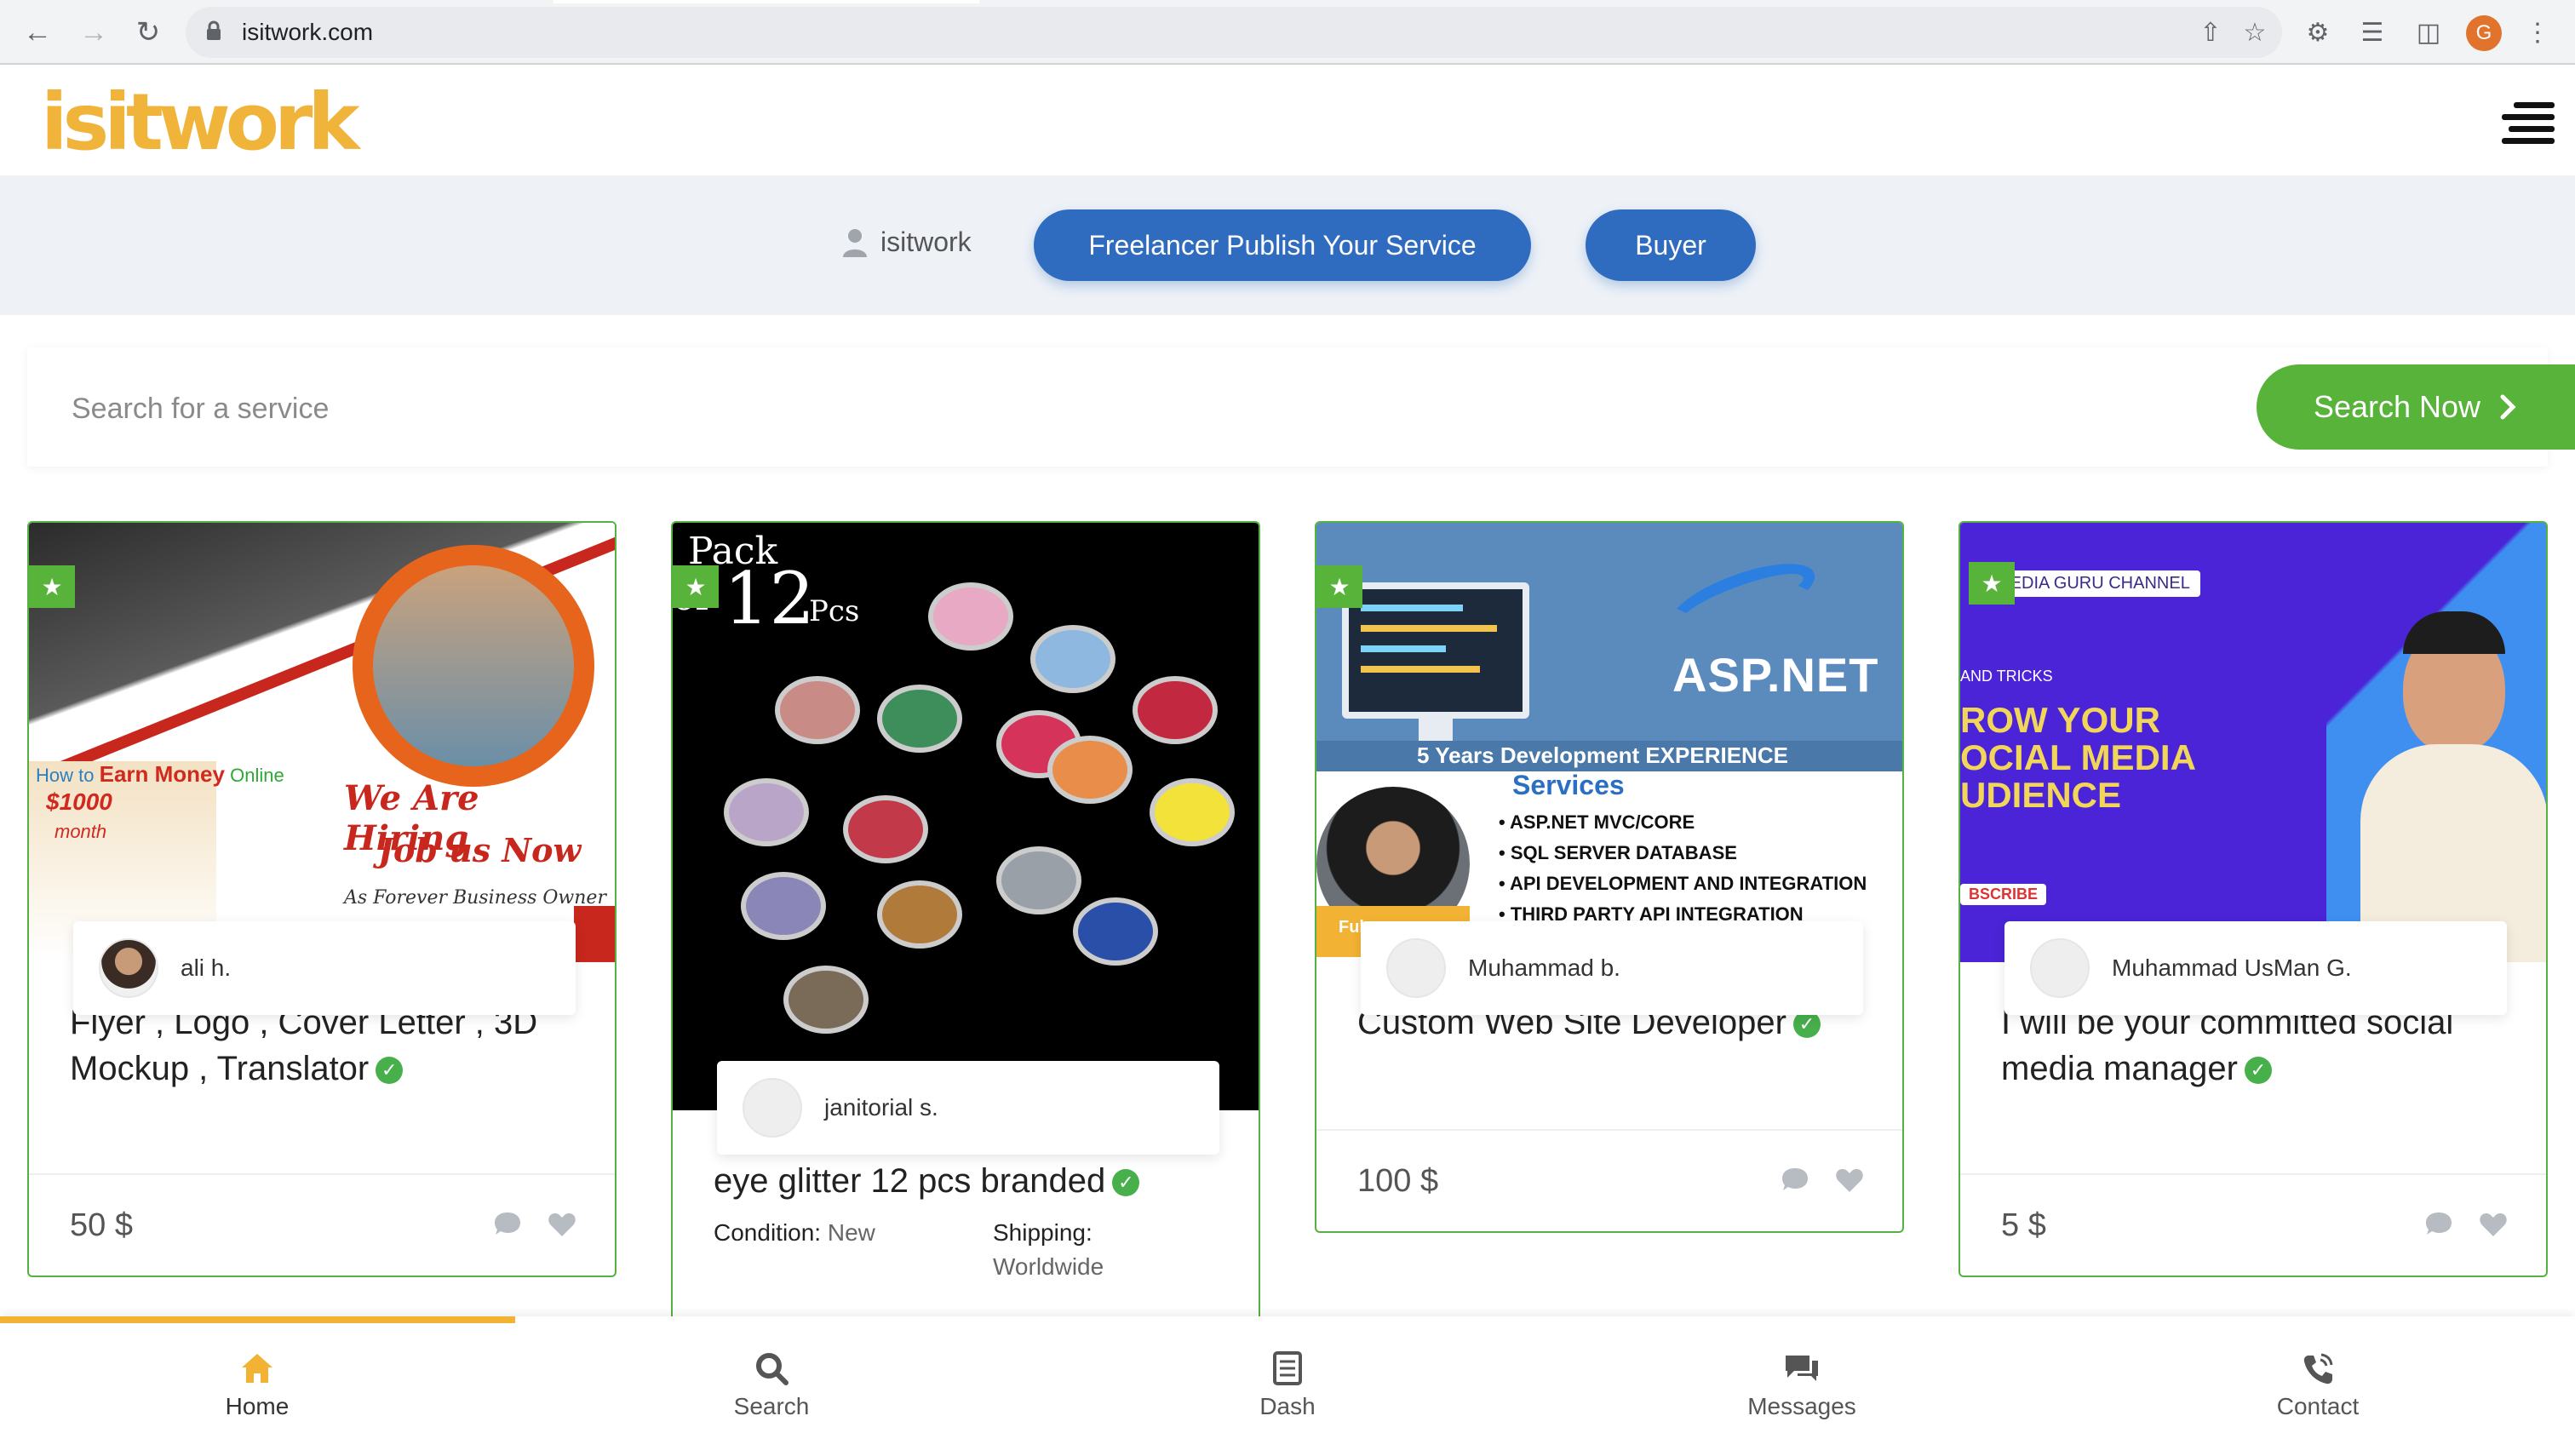  I want to click on card-footer: 5 $, so click(2253, 1224).